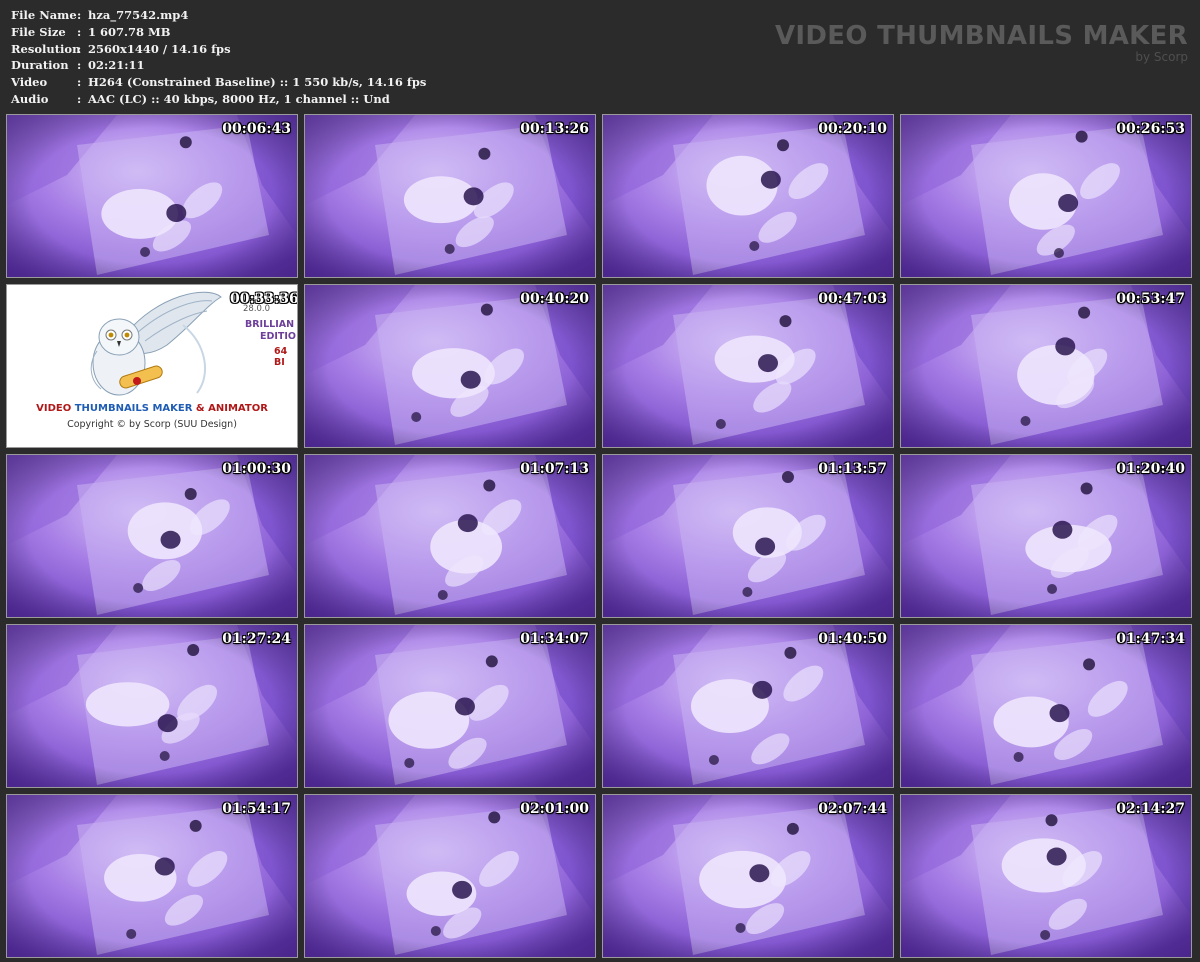 The image size is (1200, 962). I want to click on info-row-resolution: Resolution: 2560x1440 / 14.16 fps, so click(218, 49).